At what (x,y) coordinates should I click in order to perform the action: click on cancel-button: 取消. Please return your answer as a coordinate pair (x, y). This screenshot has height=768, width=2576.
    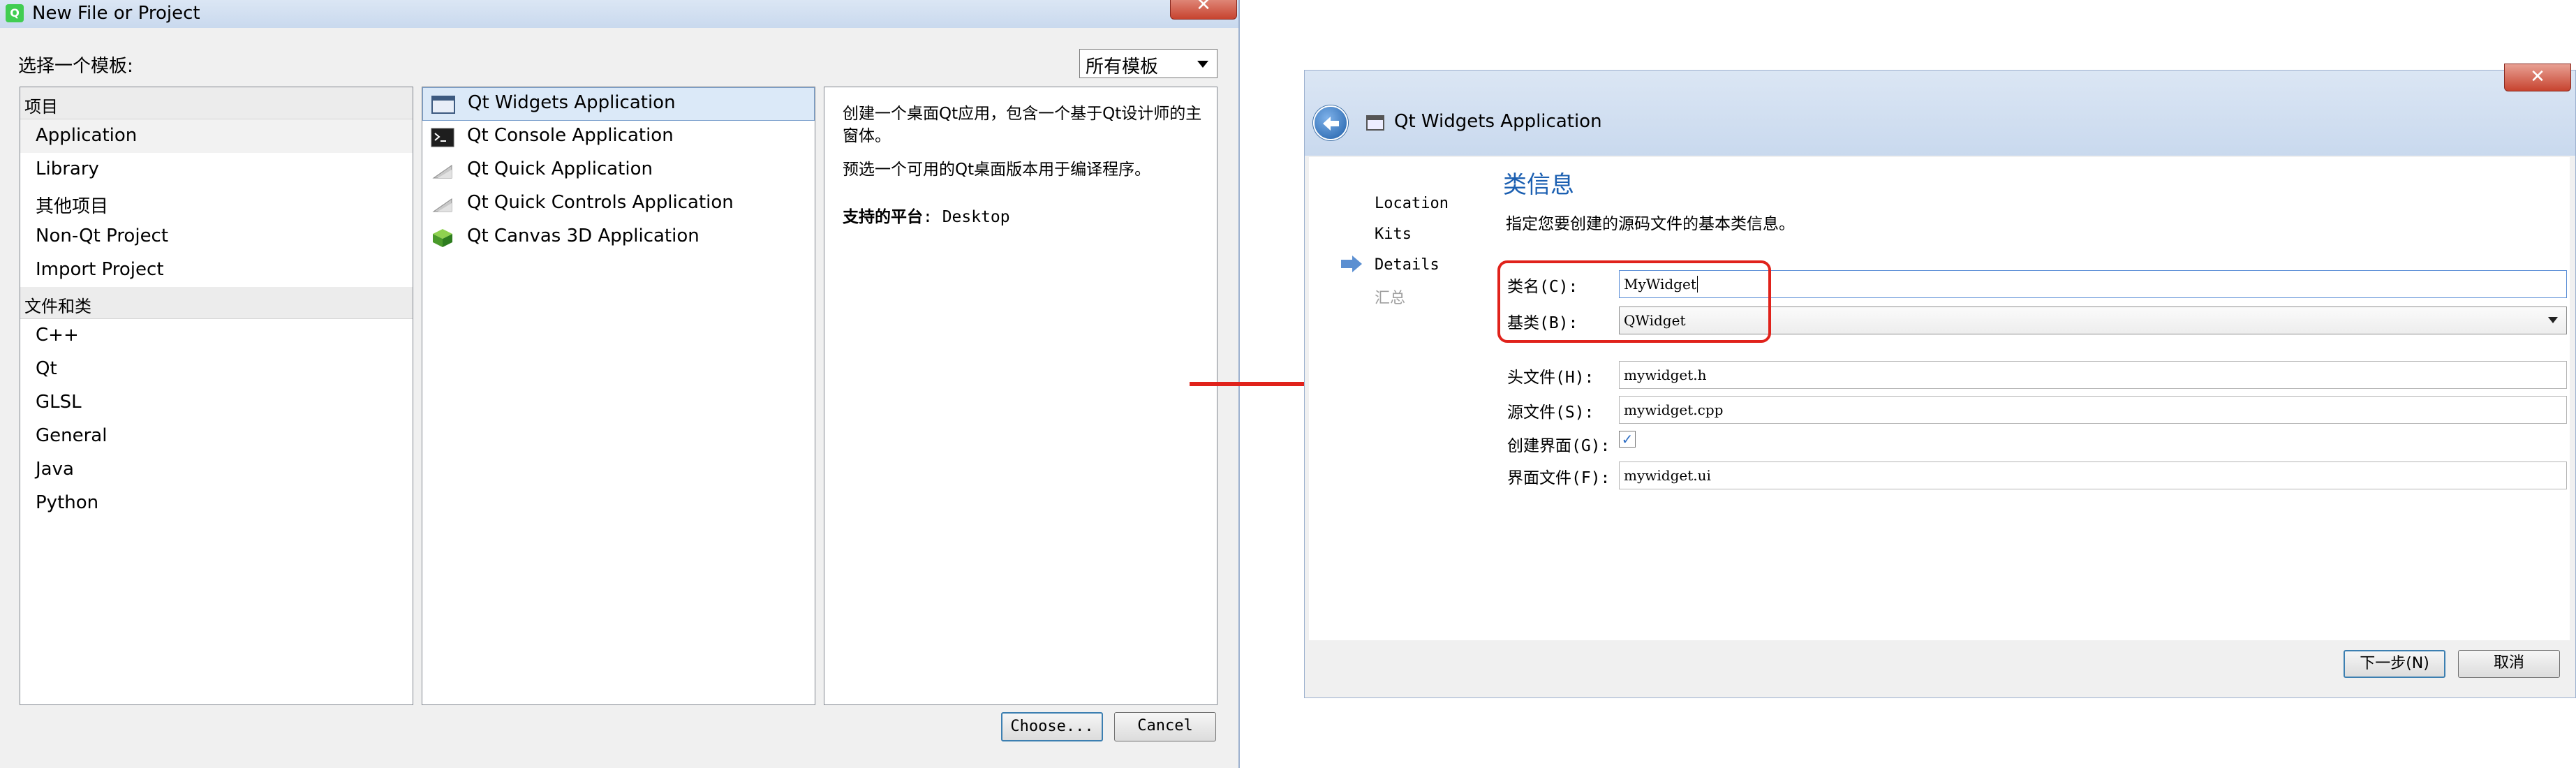
    Looking at the image, I should click on (2509, 664).